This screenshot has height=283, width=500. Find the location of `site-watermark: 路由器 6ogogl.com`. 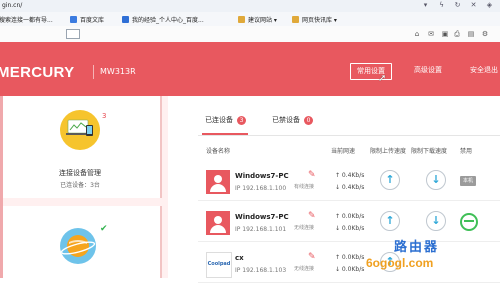

site-watermark: 路由器 6ogogl.com is located at coordinates (430, 257).